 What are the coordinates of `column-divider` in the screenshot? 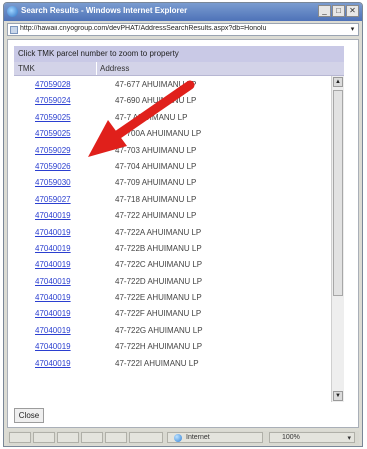 It's located at (96, 68).